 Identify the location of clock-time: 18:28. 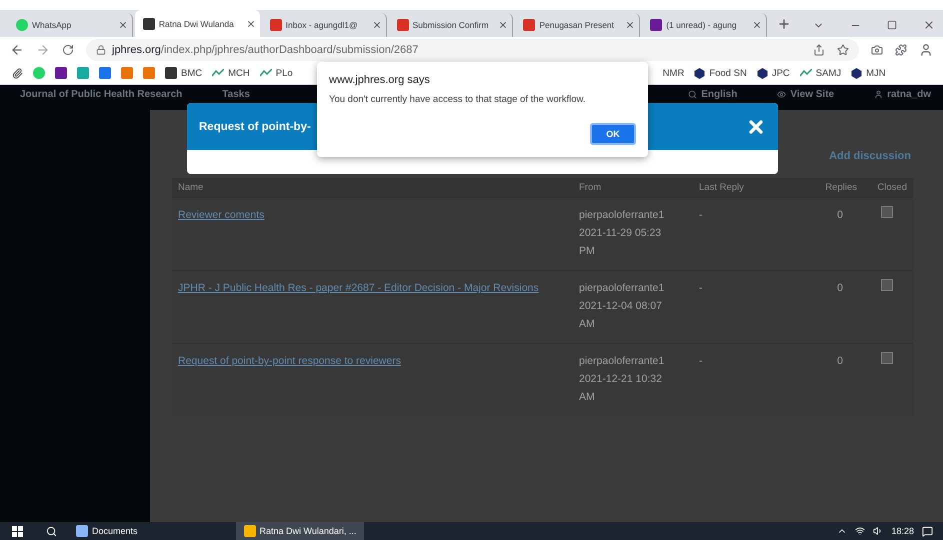
(902, 531).